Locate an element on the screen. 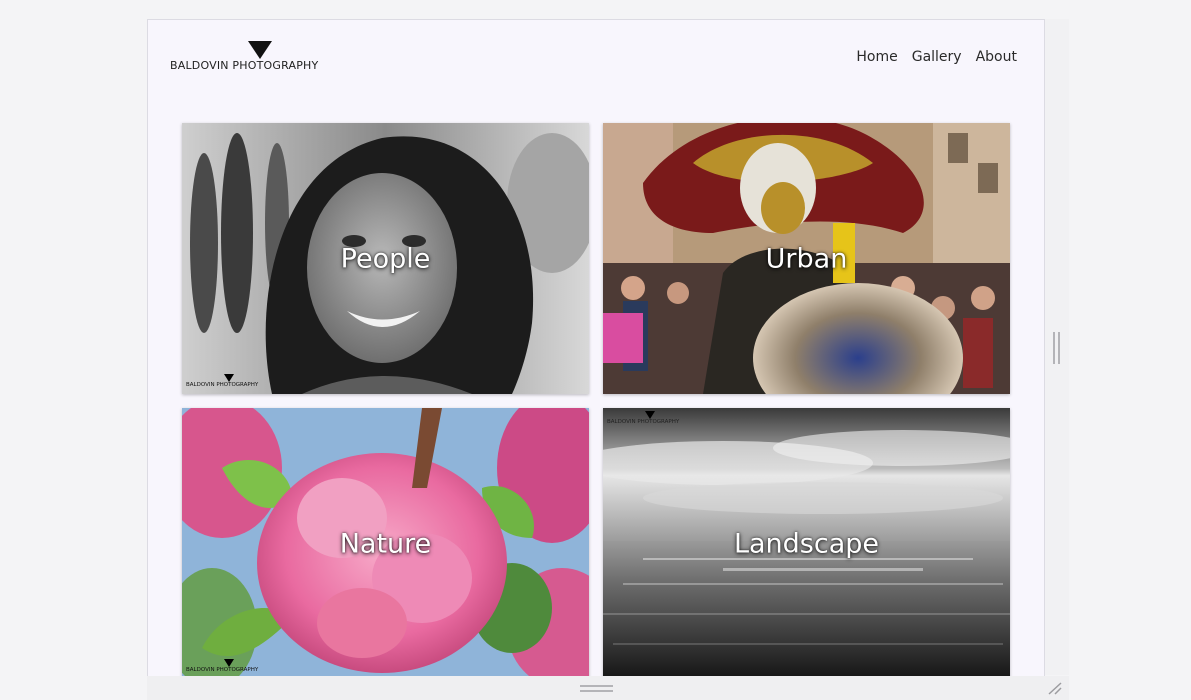 The width and height of the screenshot is (1191, 700). nav-gallery-link: Gallery is located at coordinates (937, 57).